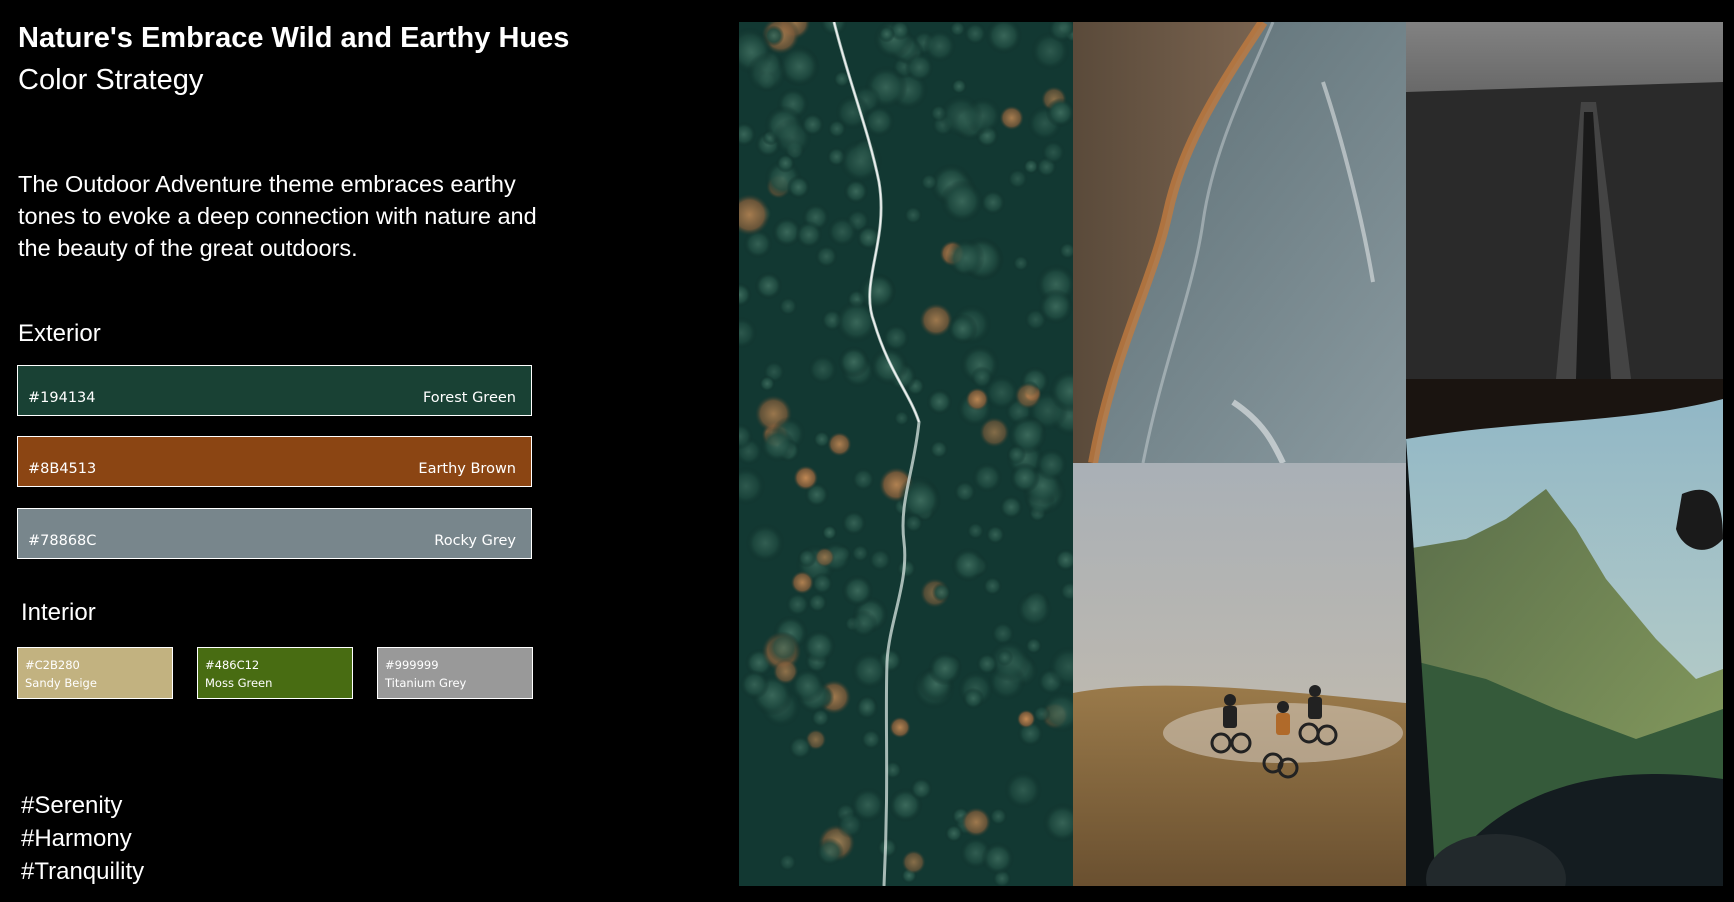  Describe the element at coordinates (469, 398) in the screenshot. I see `swatch-name: Forest Green` at that location.